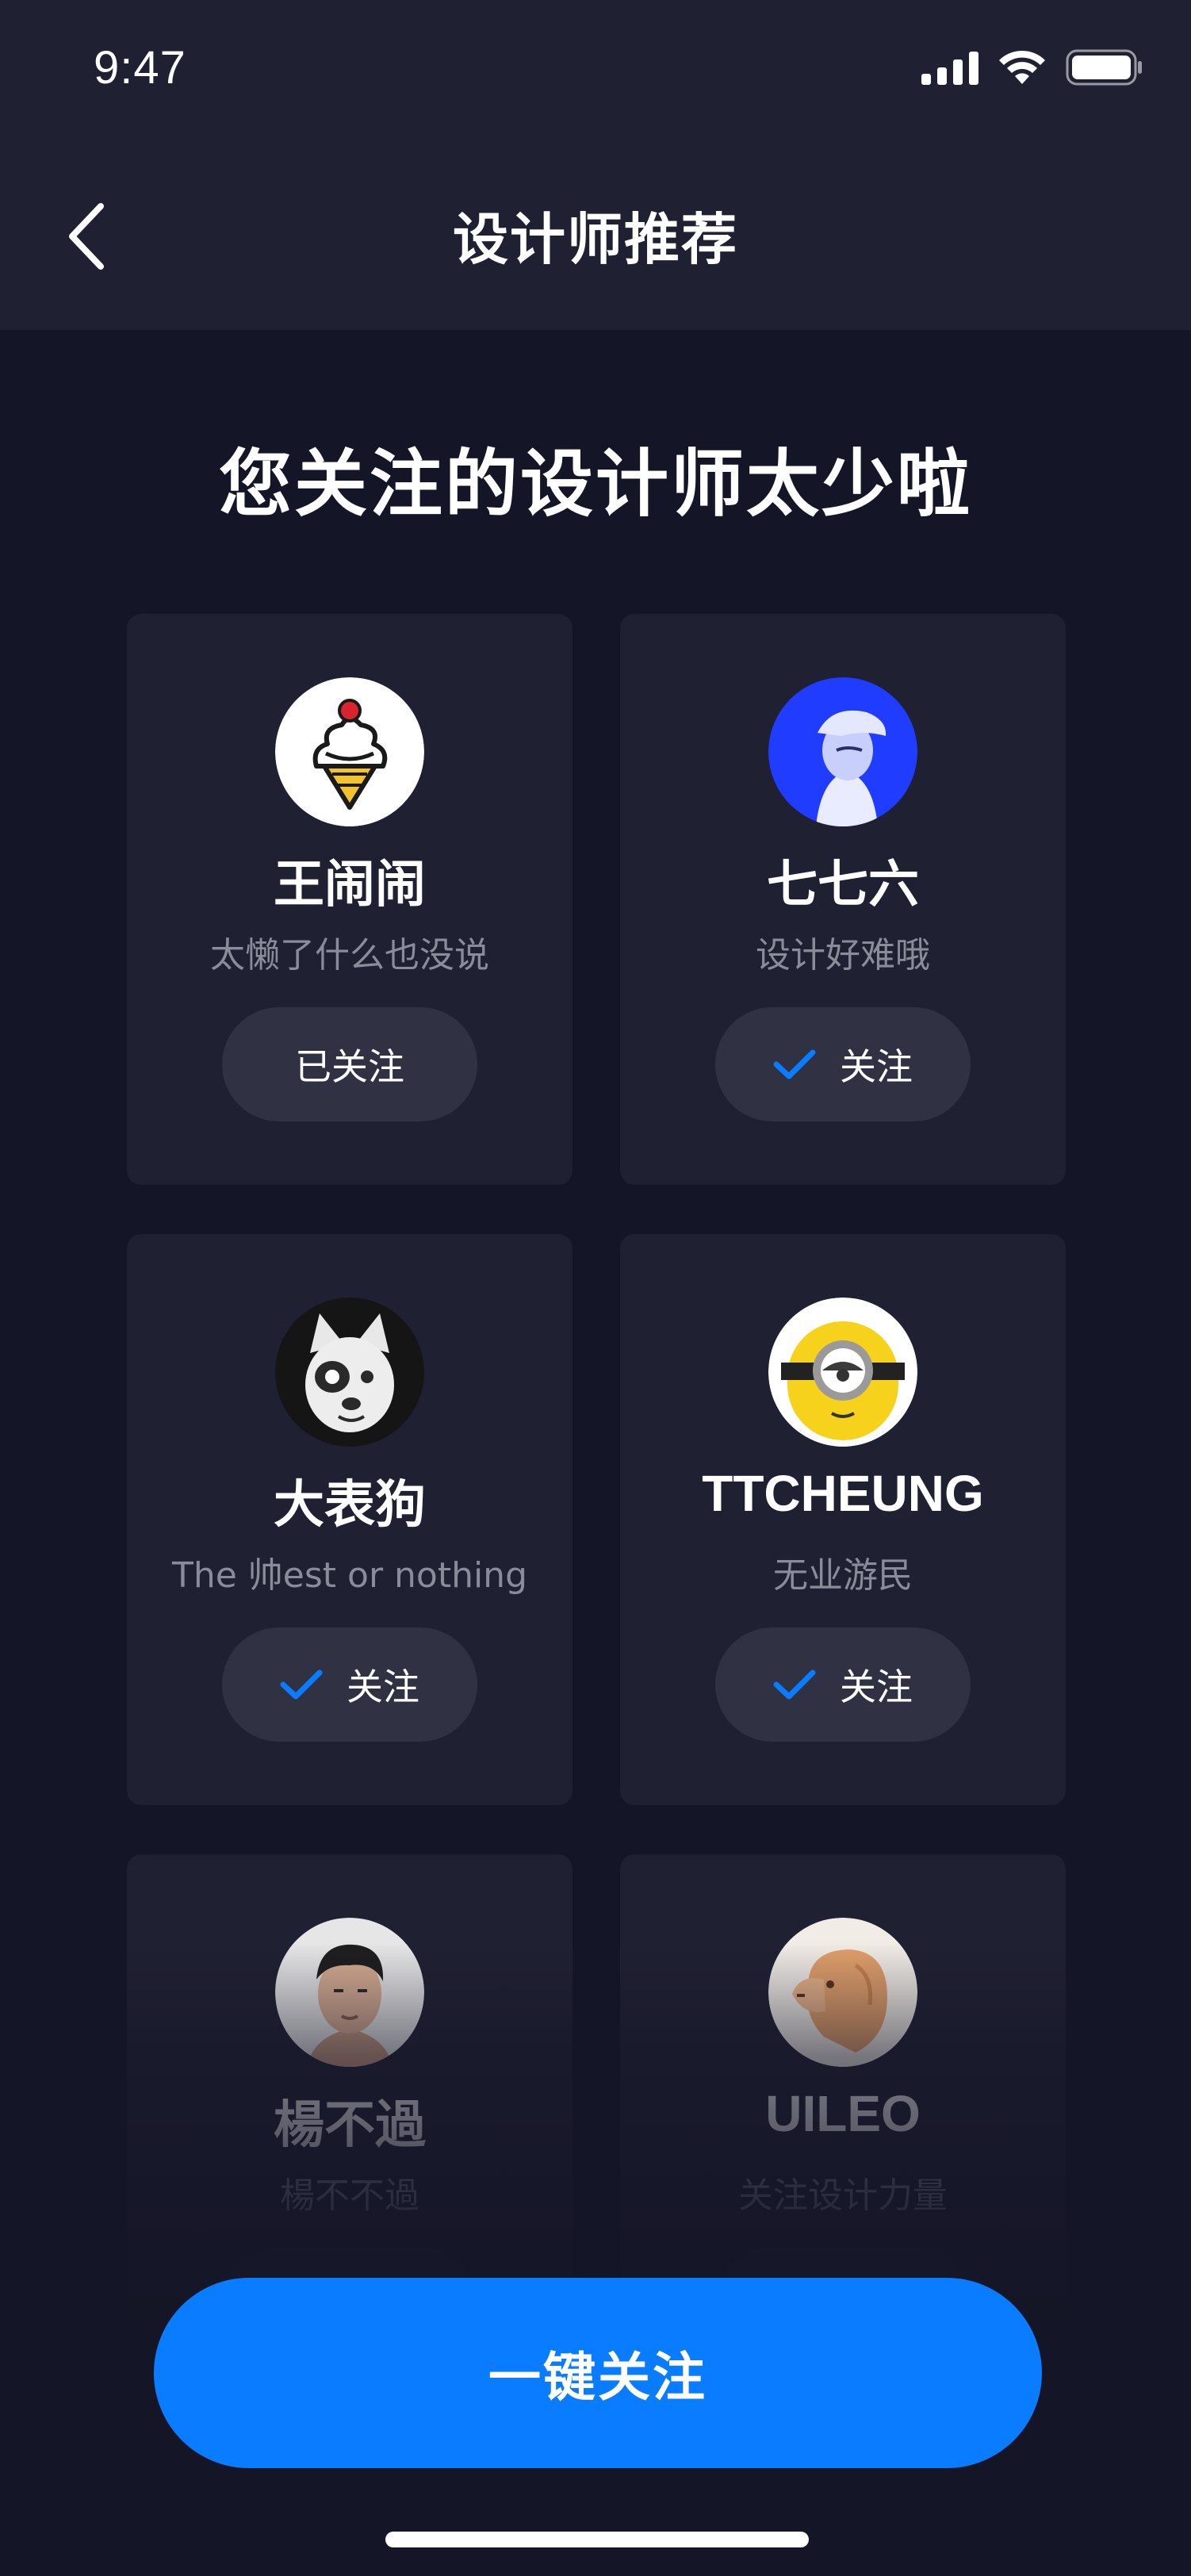  What do you see at coordinates (595, 240) in the screenshot?
I see `page-title: 设计师推荐` at bounding box center [595, 240].